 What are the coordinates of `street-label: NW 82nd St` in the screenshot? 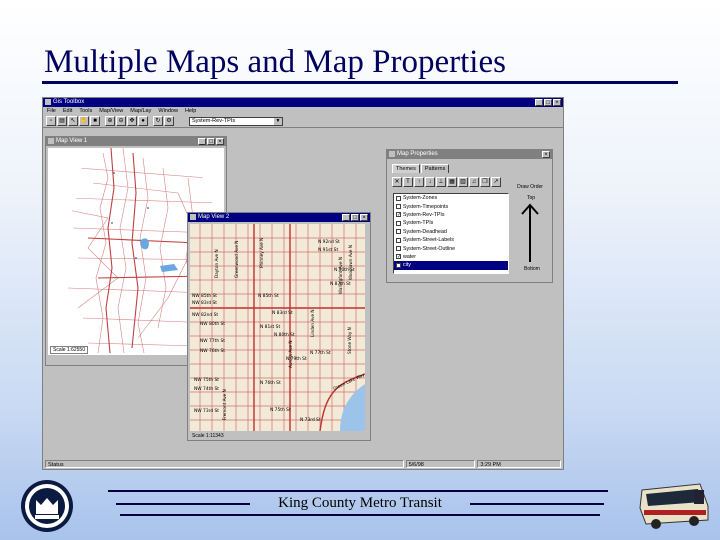 It's located at (205, 315).